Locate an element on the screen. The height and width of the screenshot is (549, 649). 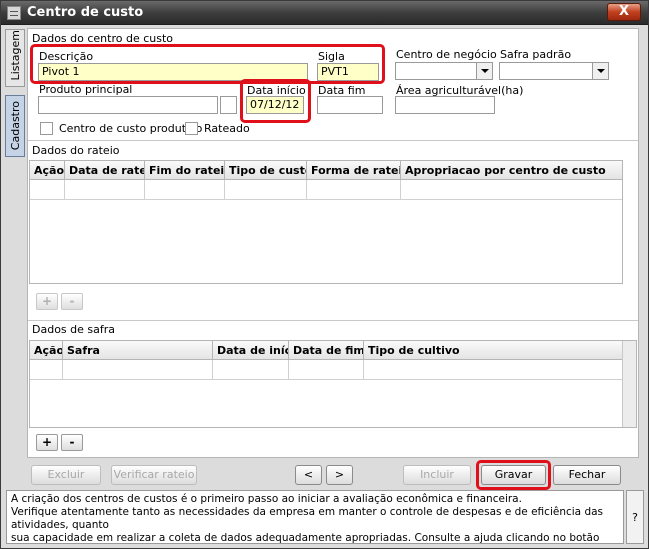
tab-cadastro-label: Cadastro is located at coordinates (15, 125).